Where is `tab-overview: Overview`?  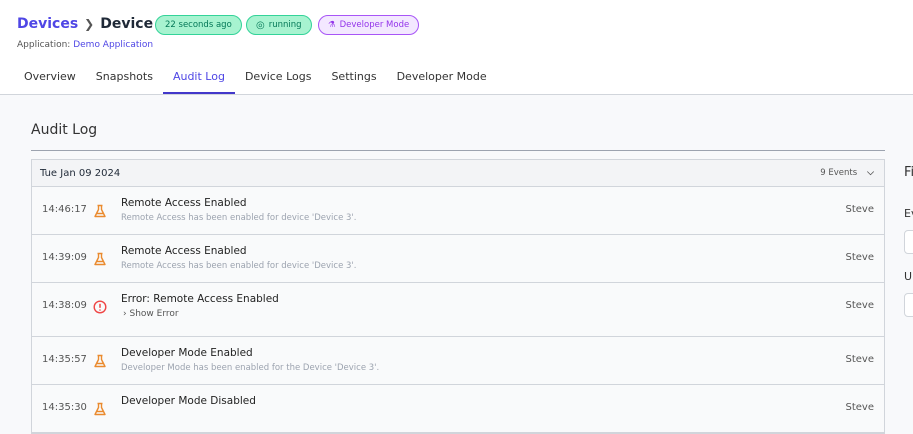
tab-overview: Overview is located at coordinates (50, 82).